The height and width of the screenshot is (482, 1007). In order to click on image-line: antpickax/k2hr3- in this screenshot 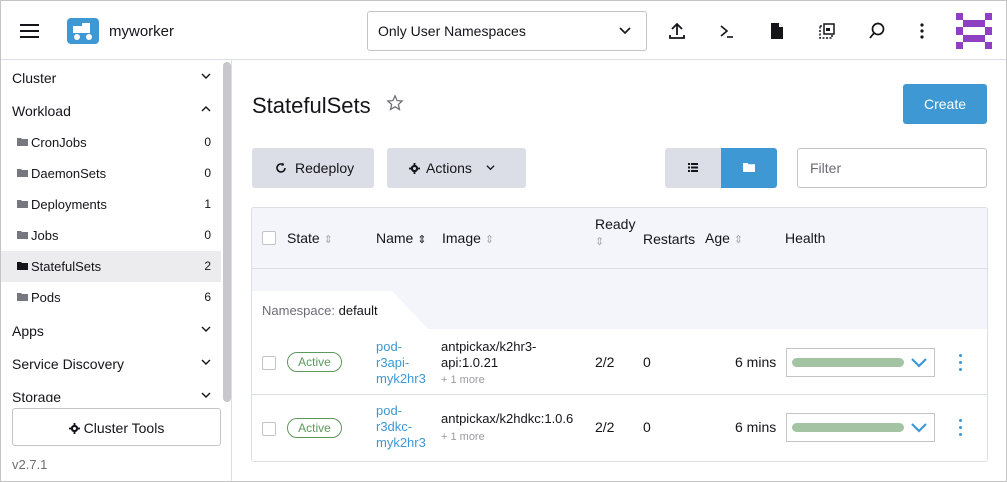, I will do `click(489, 346)`.